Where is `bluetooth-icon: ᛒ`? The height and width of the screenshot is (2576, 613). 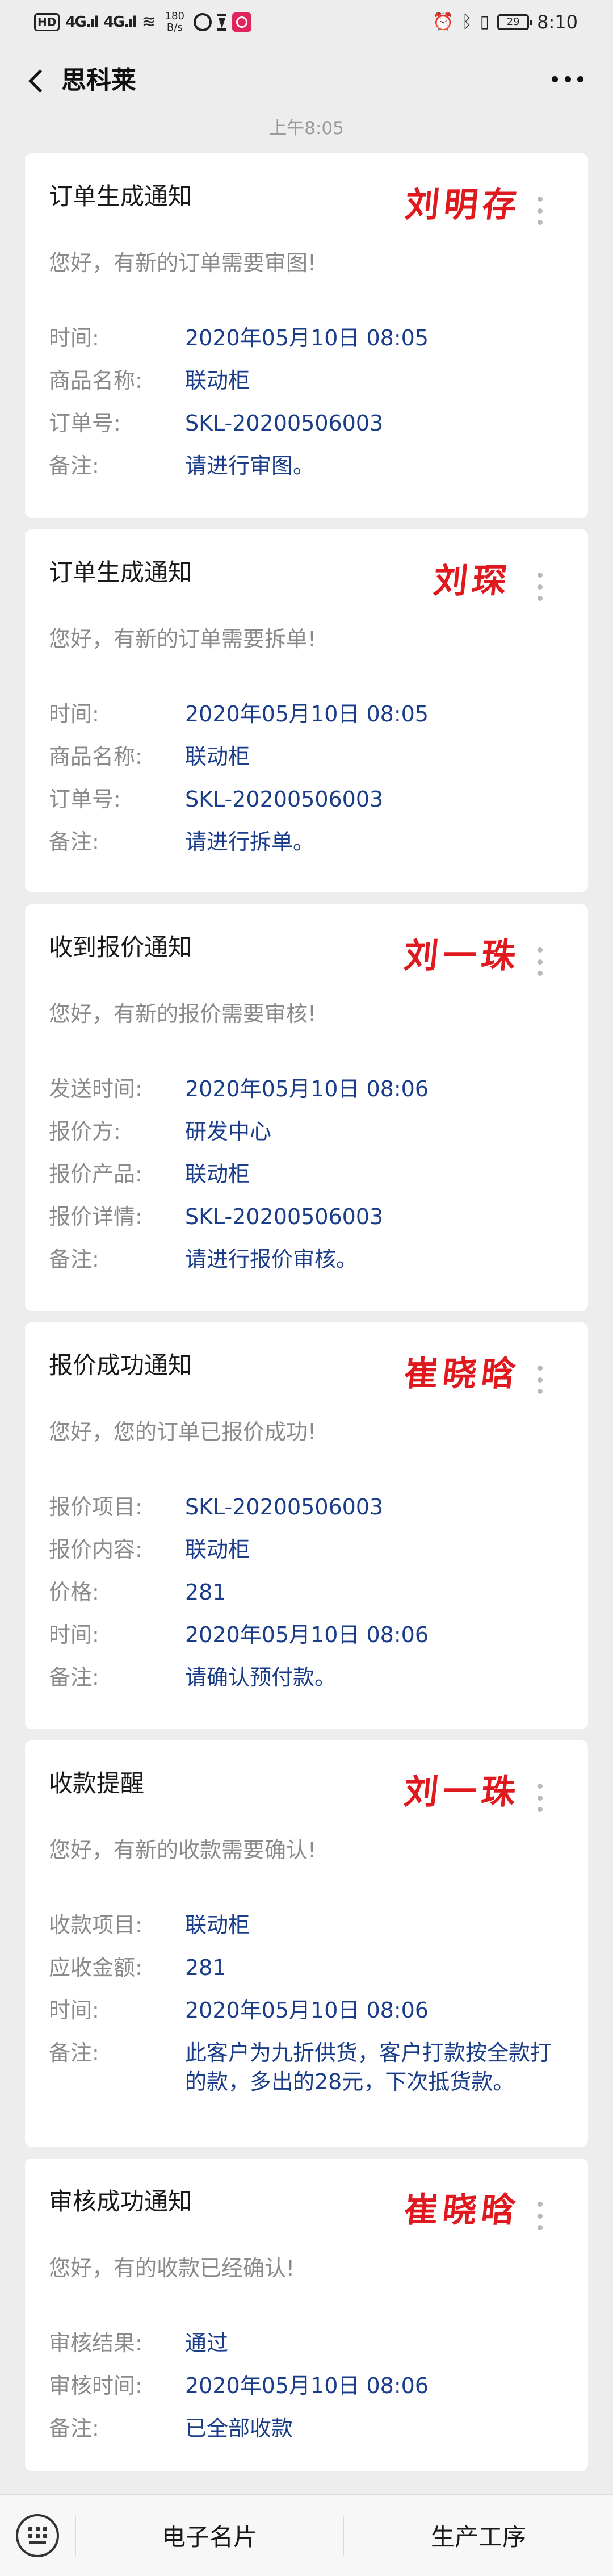 bluetooth-icon: ᛒ is located at coordinates (466, 22).